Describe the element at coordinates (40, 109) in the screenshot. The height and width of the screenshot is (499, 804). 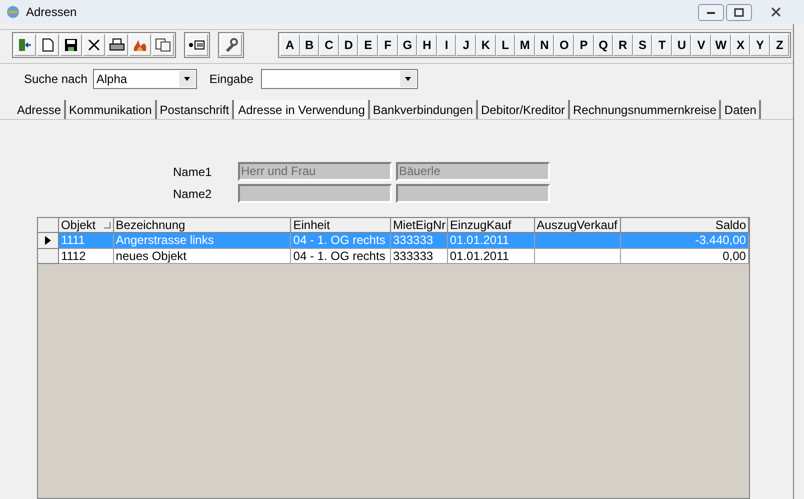
I see `tab: Adresse` at that location.